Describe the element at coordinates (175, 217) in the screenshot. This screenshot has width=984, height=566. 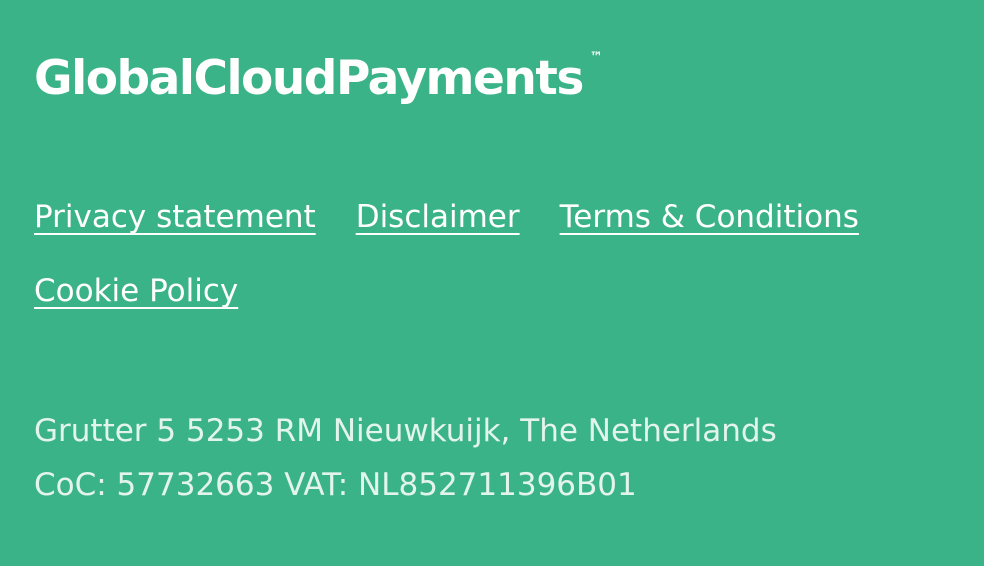
I see `privacy-statement-link: Privacy statement` at that location.